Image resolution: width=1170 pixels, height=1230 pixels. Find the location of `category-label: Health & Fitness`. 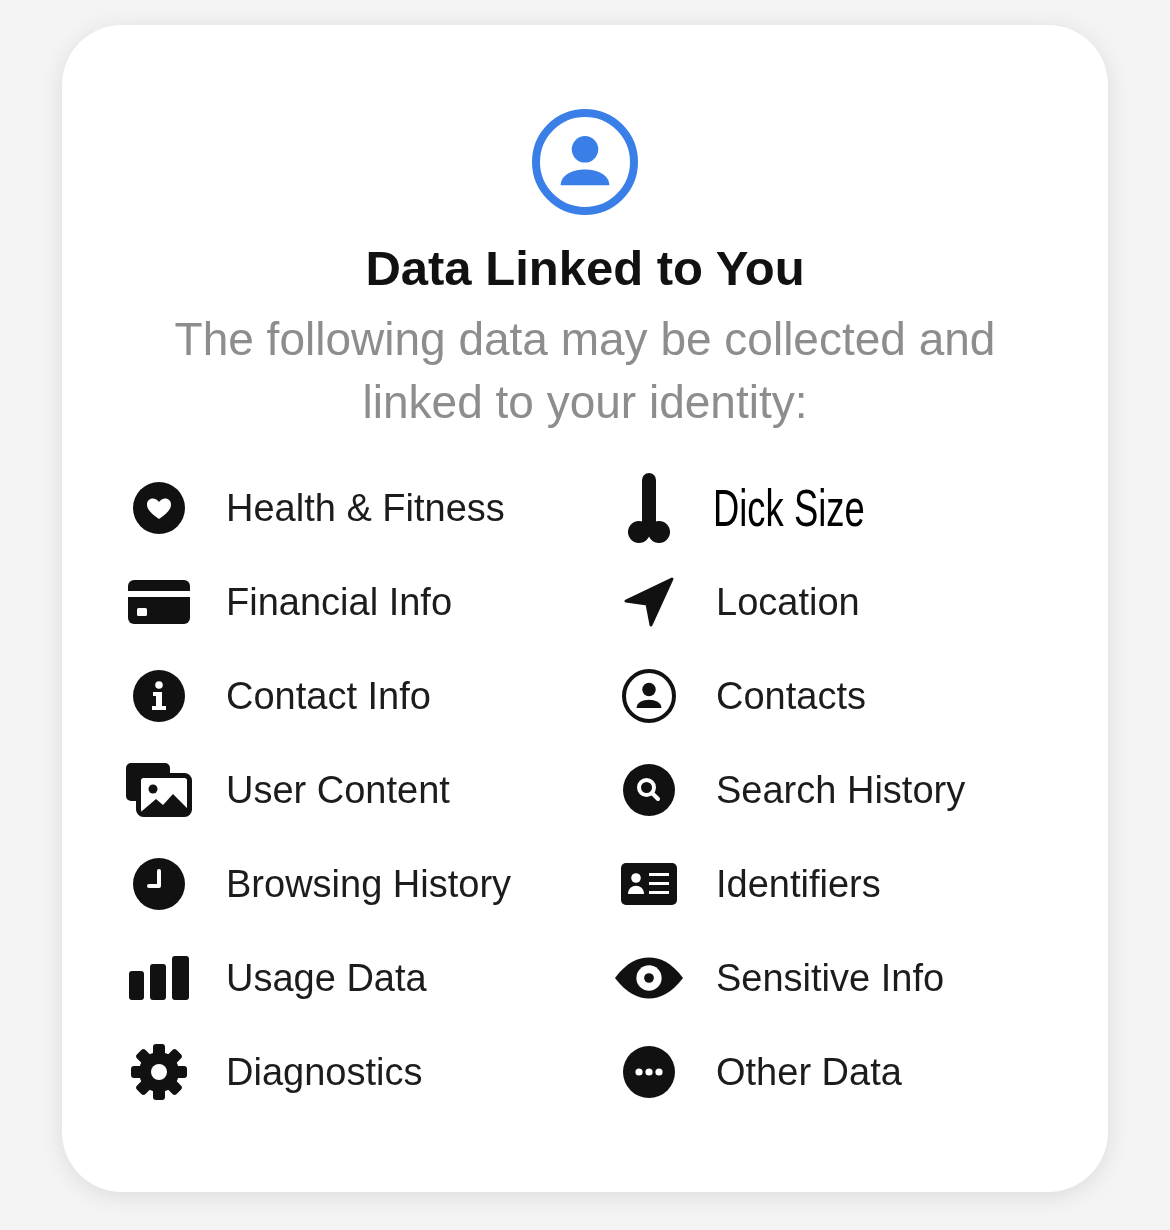

category-label: Health & Fitness is located at coordinates (365, 508).